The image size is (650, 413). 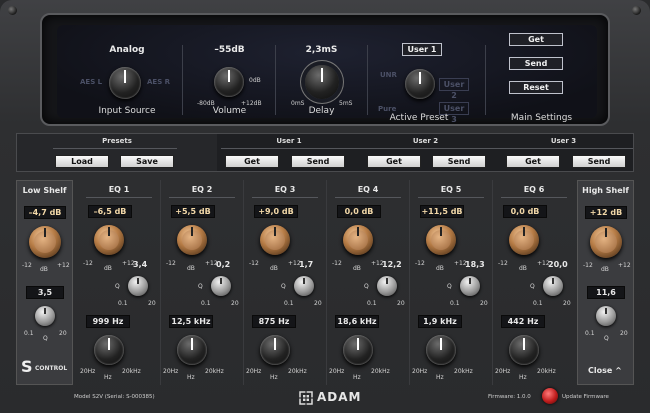 What do you see at coordinates (274, 321) in the screenshot?
I see `eq-freq-value: 875 Hz` at bounding box center [274, 321].